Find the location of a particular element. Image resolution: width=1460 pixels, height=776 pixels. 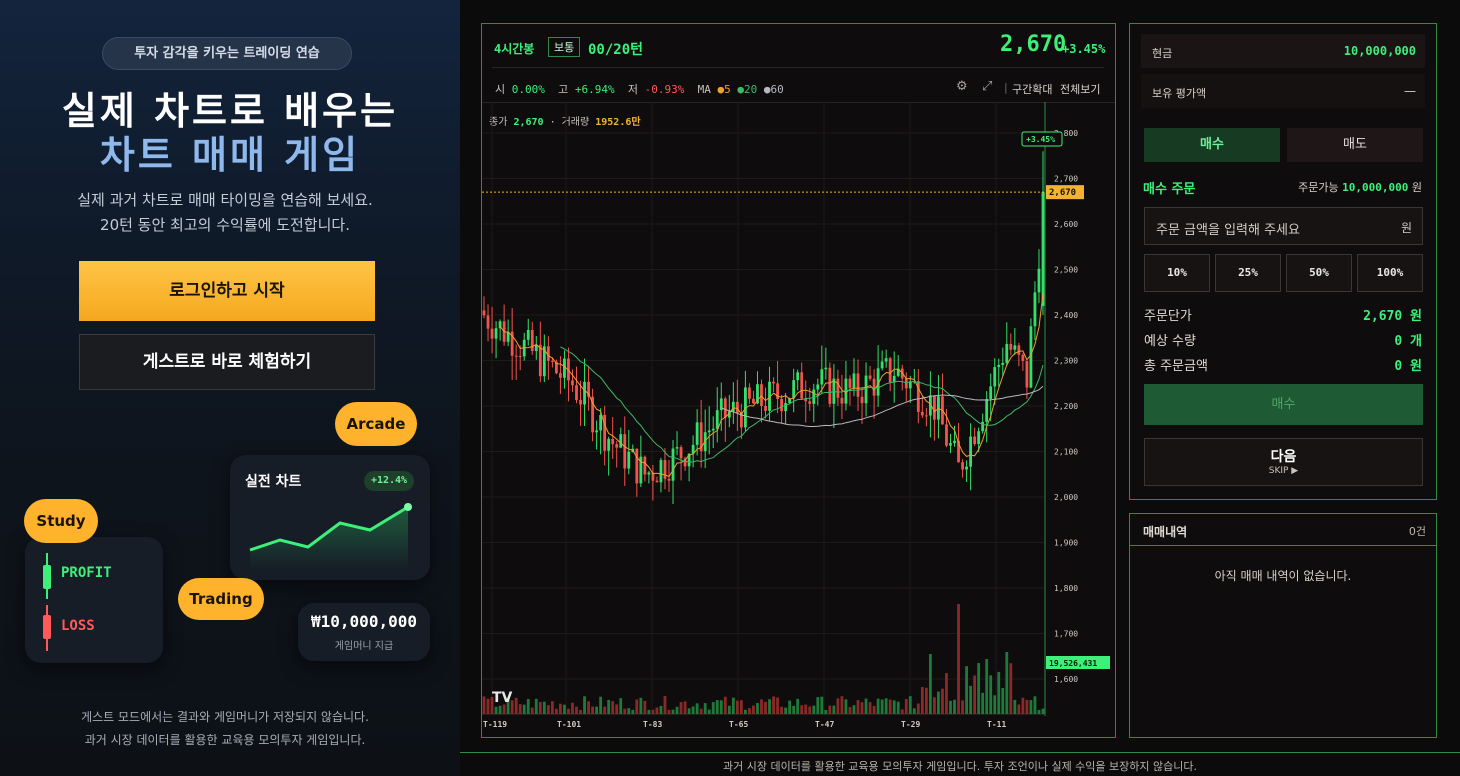

price-badge: 2,670 is located at coordinates (1062, 193).